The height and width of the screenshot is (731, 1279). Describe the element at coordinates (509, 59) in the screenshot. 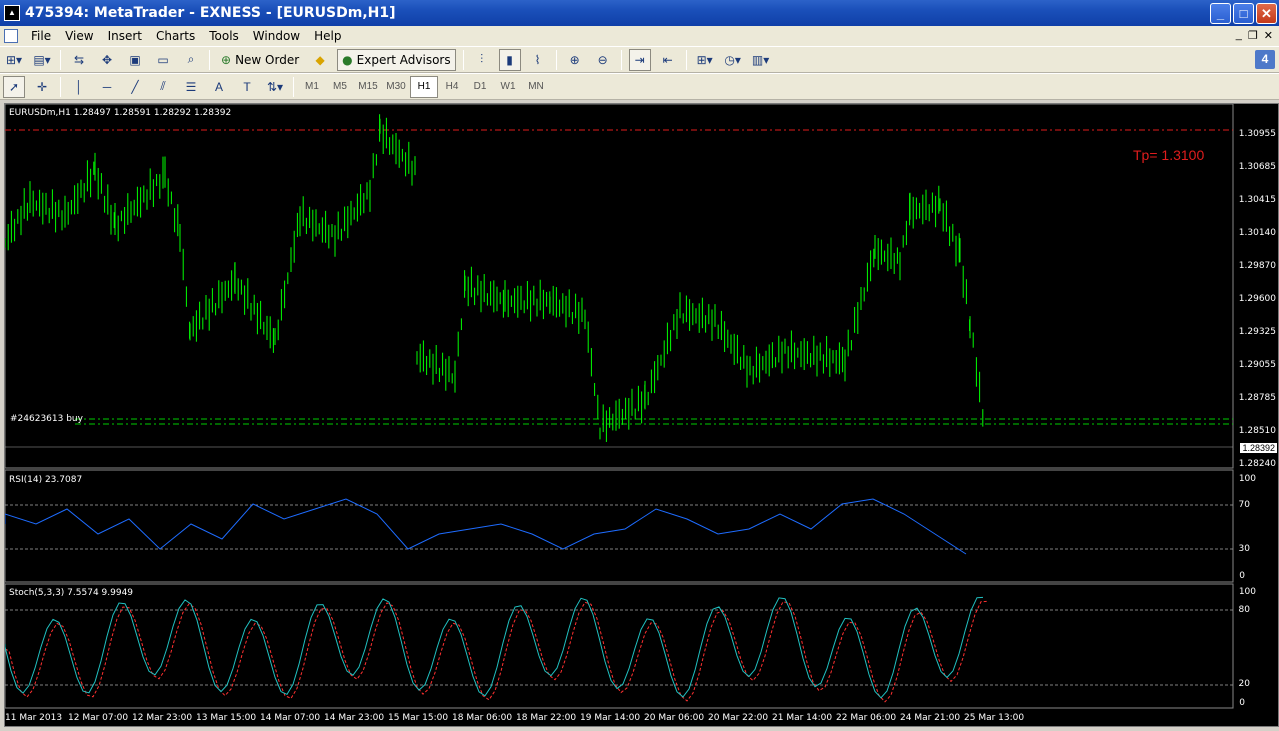

I see `candlestick-icon: ▮` at that location.